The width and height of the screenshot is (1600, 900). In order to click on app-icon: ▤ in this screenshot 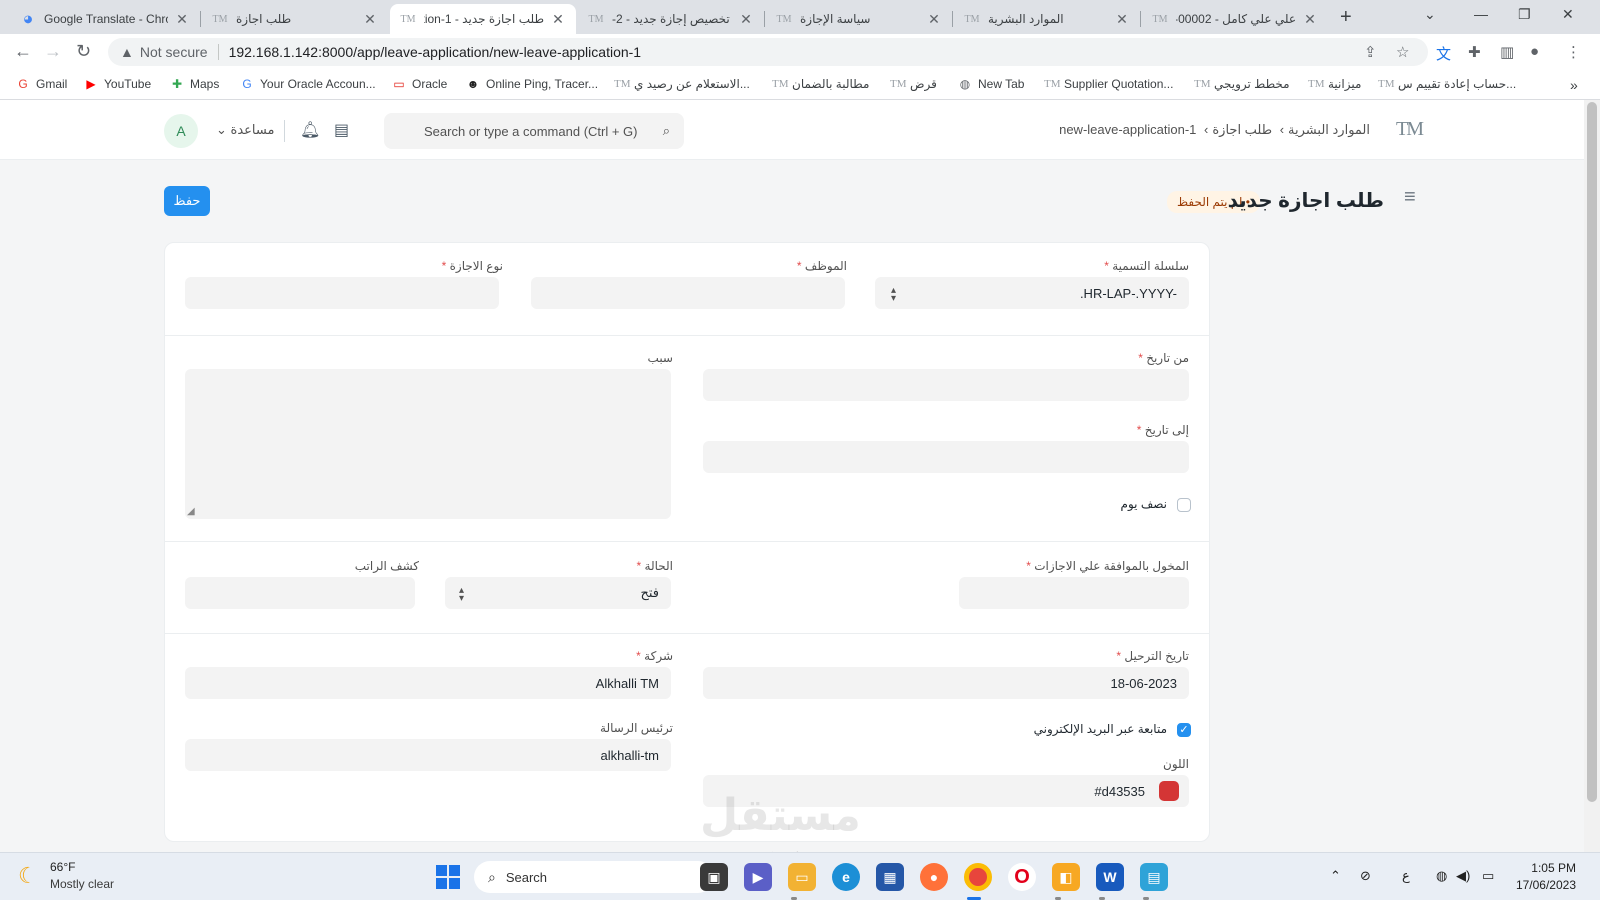, I will do `click(1154, 877)`.